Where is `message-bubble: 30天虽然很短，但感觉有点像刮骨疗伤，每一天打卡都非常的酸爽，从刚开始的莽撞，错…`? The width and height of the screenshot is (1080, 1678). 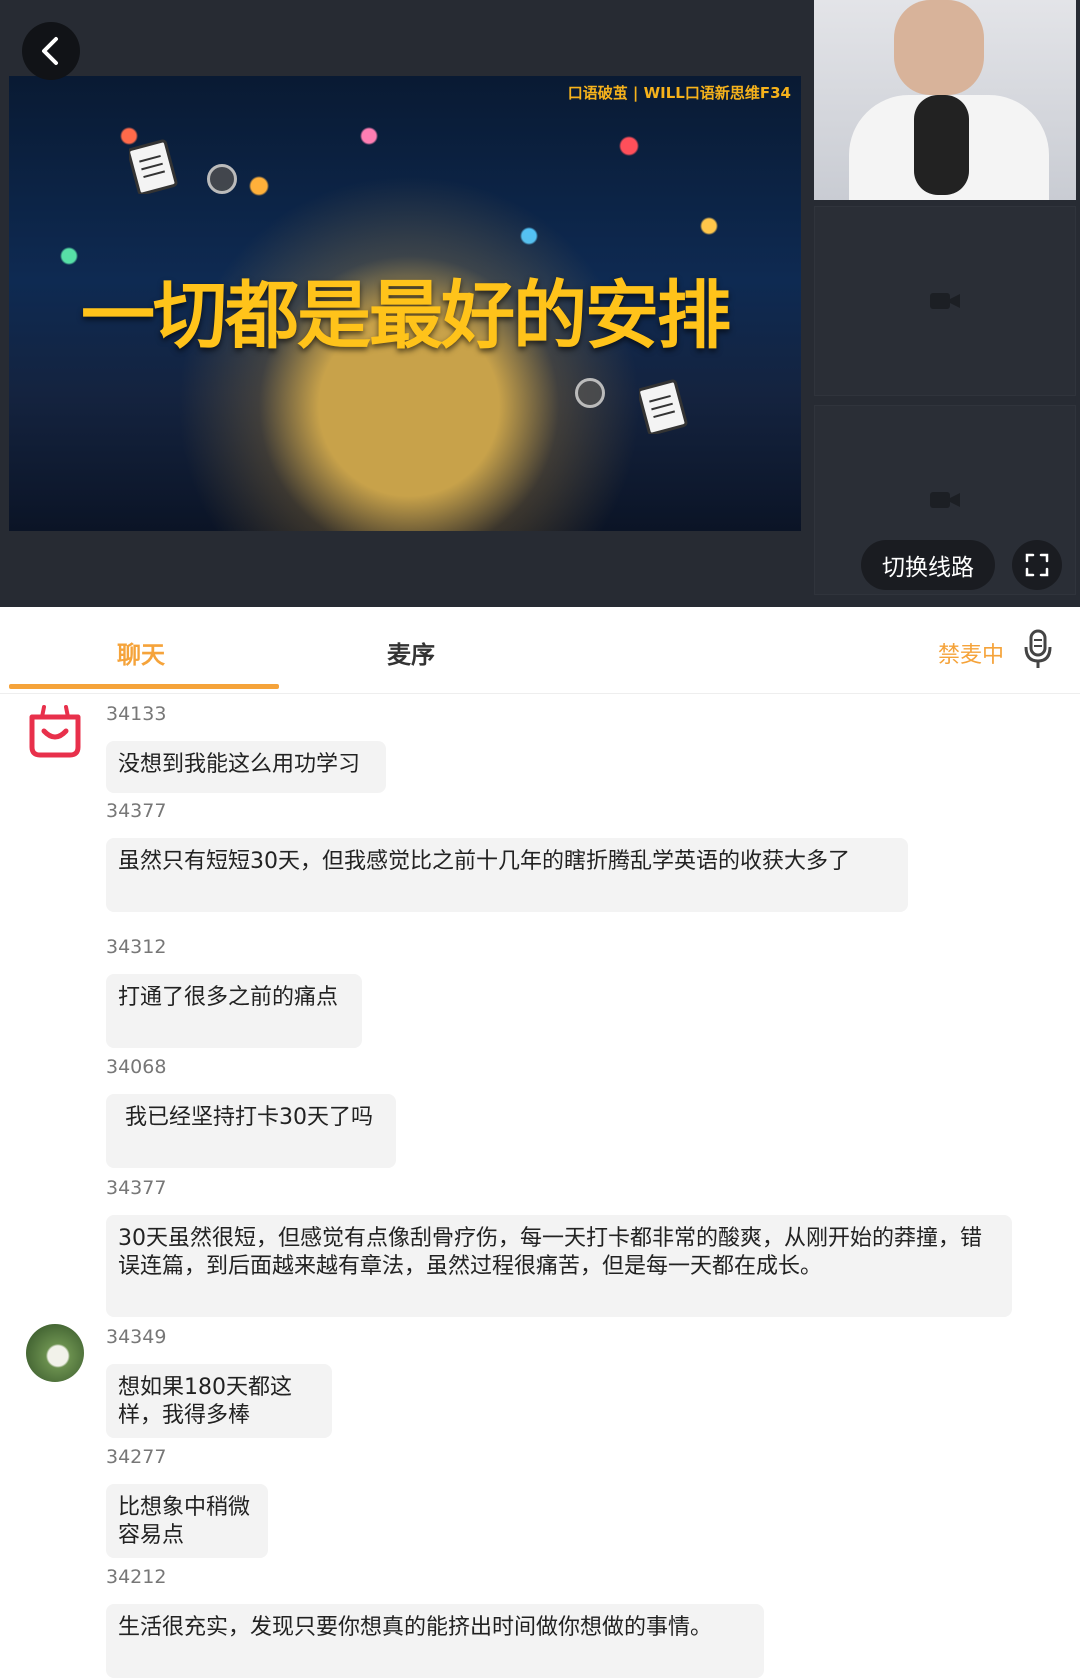 message-bubble: 30天虽然很短，但感觉有点像刮骨疗伤，每一天打卡都非常的酸爽，从刚开始的莽撞，错… is located at coordinates (559, 1266).